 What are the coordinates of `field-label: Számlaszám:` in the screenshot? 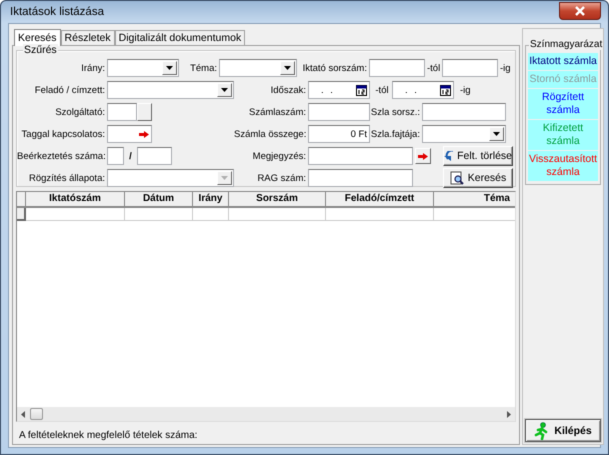 It's located at (277, 112).